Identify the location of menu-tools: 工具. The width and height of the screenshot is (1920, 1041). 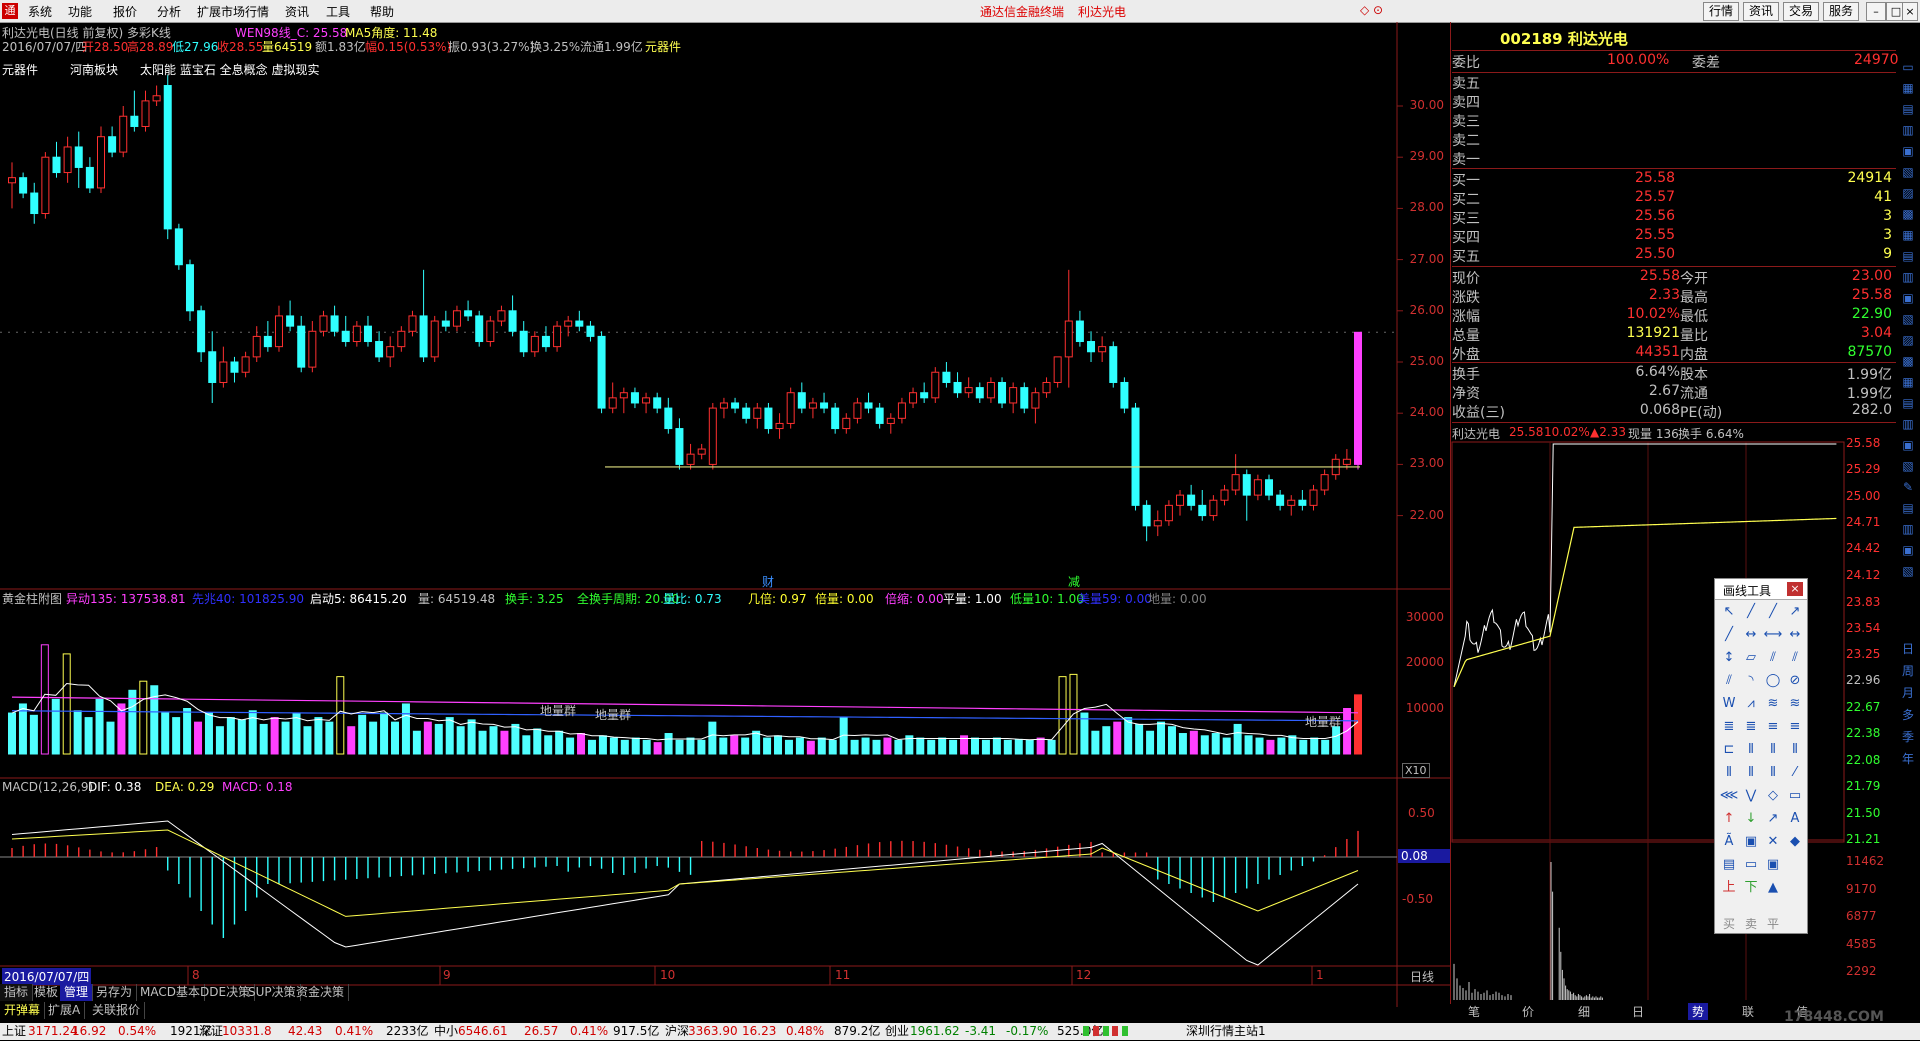
(338, 11).